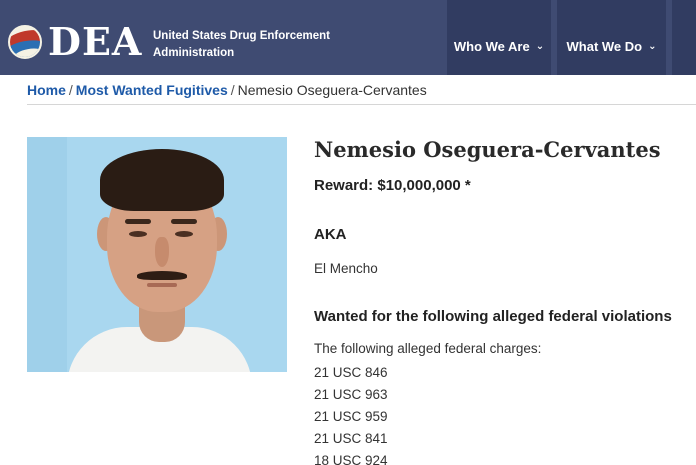  What do you see at coordinates (392, 185) in the screenshot?
I see `reward-amount: Reward: $10,000,000 *` at bounding box center [392, 185].